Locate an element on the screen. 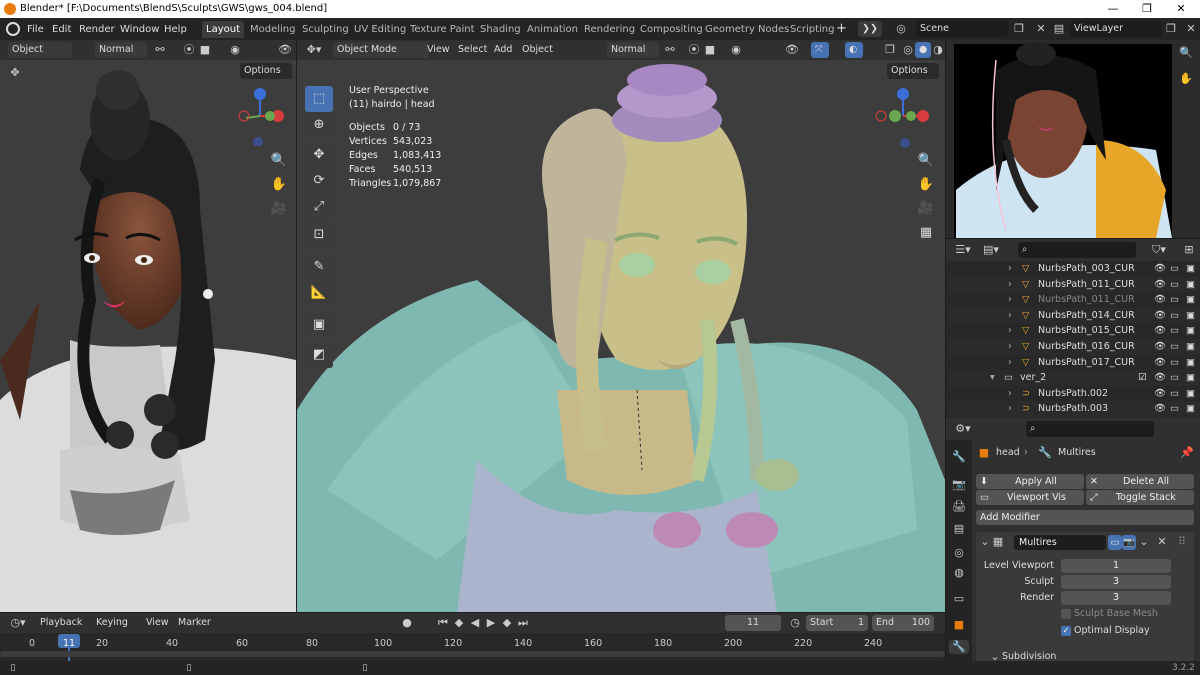 The width and height of the screenshot is (1200, 675). new-collection-icon: ⊞ is located at coordinates (1189, 250).